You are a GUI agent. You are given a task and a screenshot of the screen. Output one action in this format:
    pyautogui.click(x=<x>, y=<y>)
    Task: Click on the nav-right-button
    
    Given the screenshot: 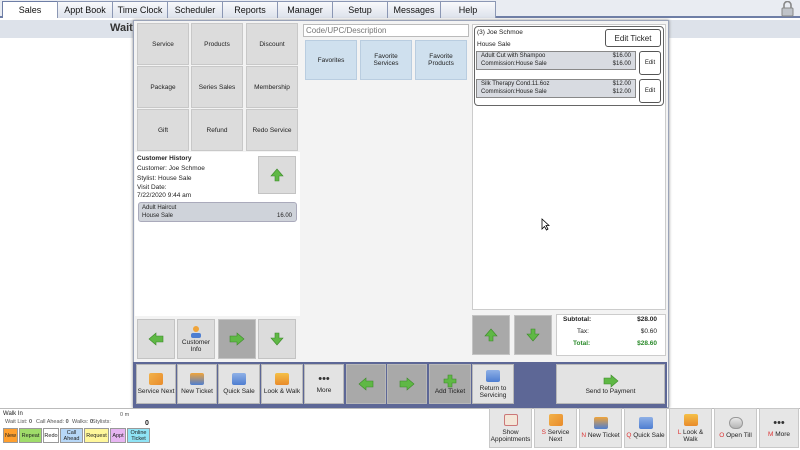 What is the action you would take?
    pyautogui.click(x=237, y=339)
    